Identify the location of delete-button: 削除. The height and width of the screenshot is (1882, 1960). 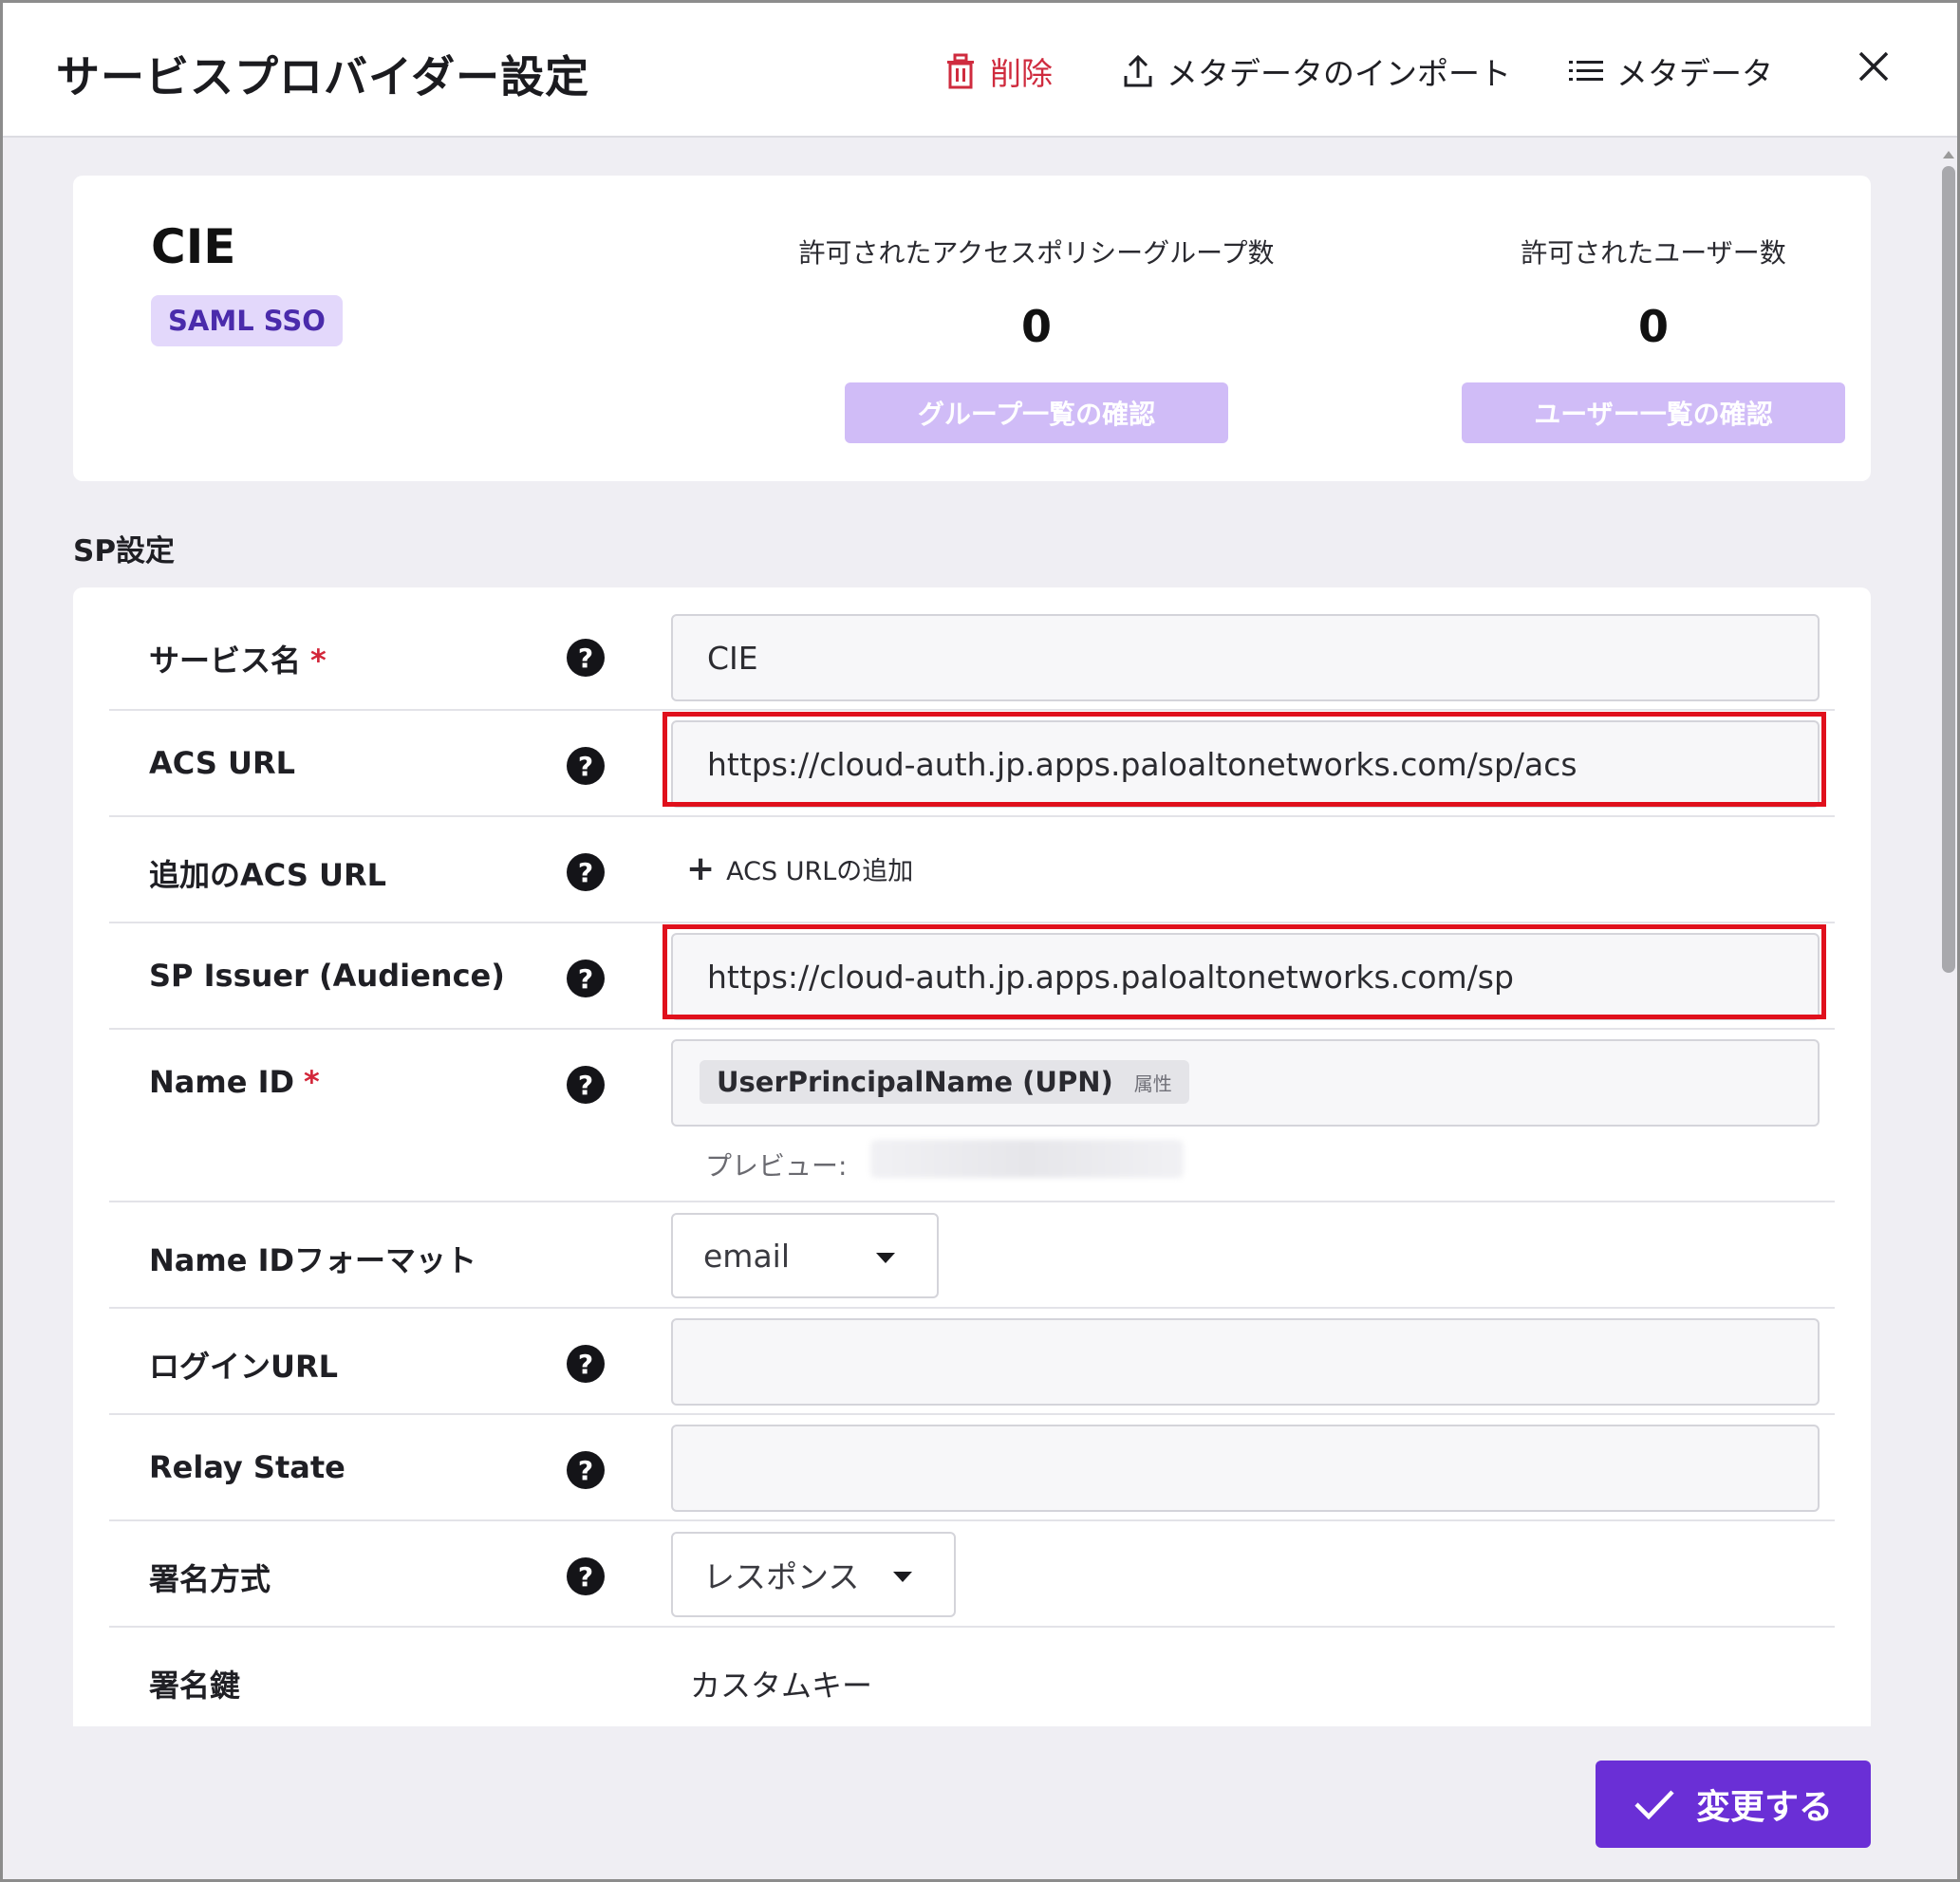
(999, 71).